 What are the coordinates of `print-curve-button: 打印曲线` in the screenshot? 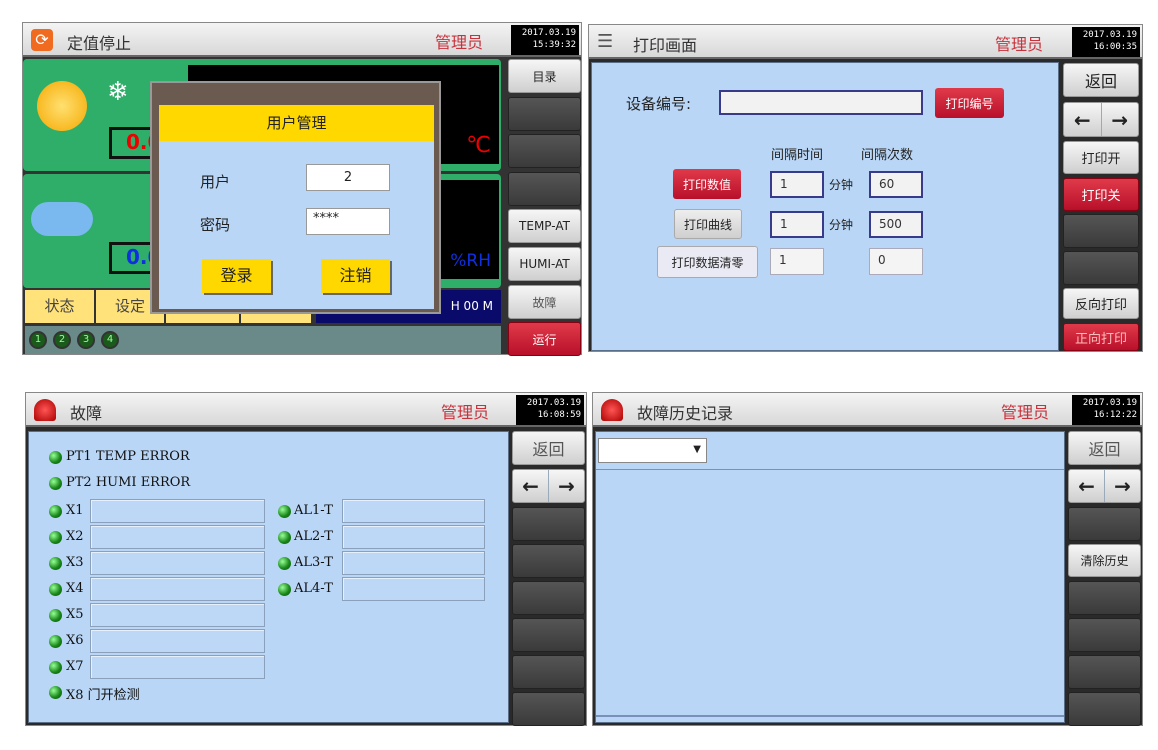 It's located at (708, 224).